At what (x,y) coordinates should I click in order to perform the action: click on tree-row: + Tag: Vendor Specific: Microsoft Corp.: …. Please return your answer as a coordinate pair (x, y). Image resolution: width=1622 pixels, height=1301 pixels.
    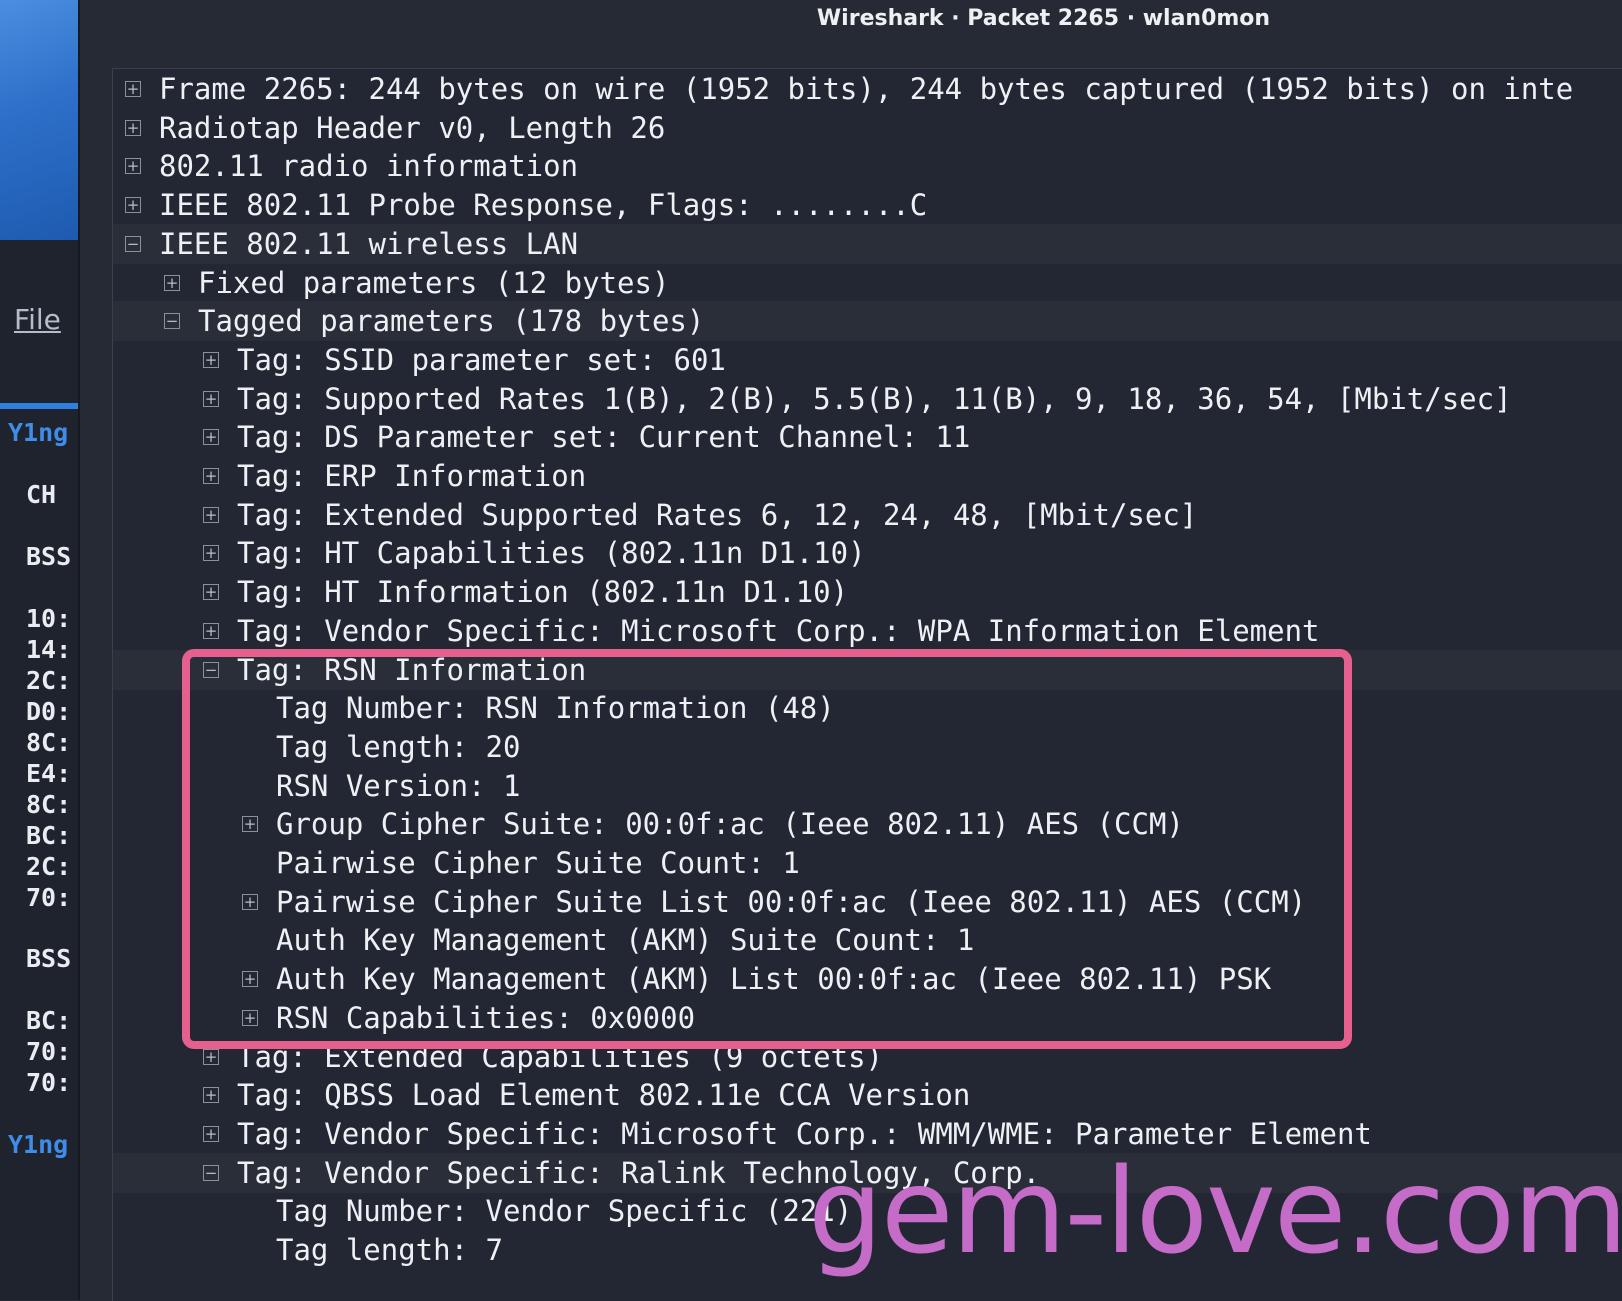
    Looking at the image, I should click on (867, 631).